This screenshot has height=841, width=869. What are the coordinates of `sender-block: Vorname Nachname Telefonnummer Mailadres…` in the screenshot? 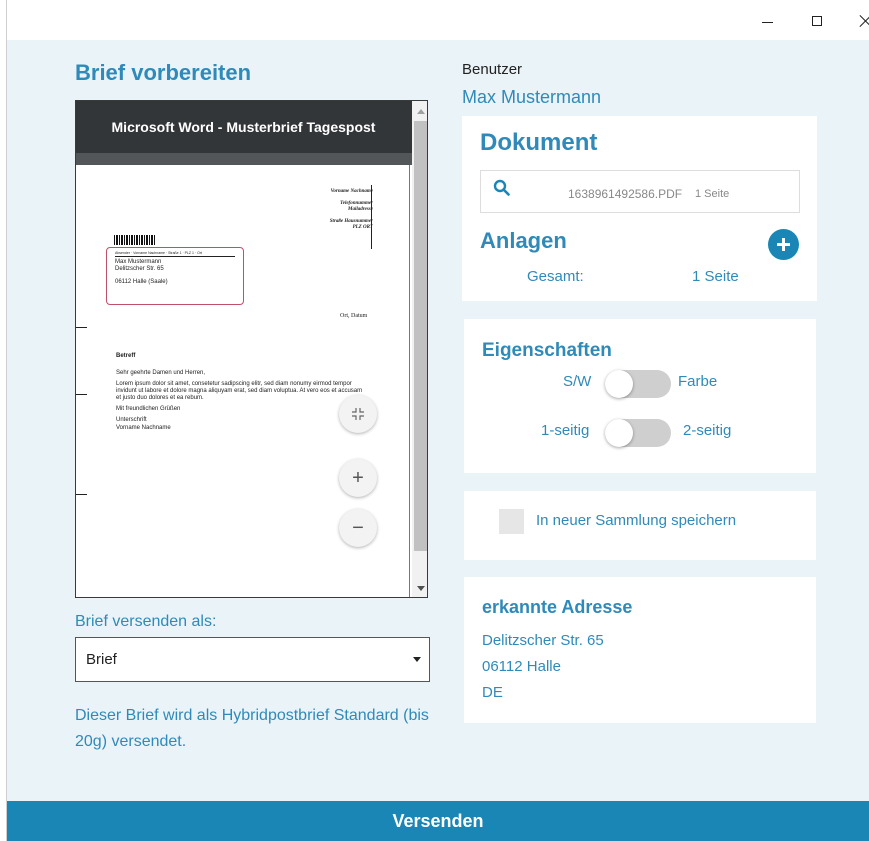 It's located at (351, 210).